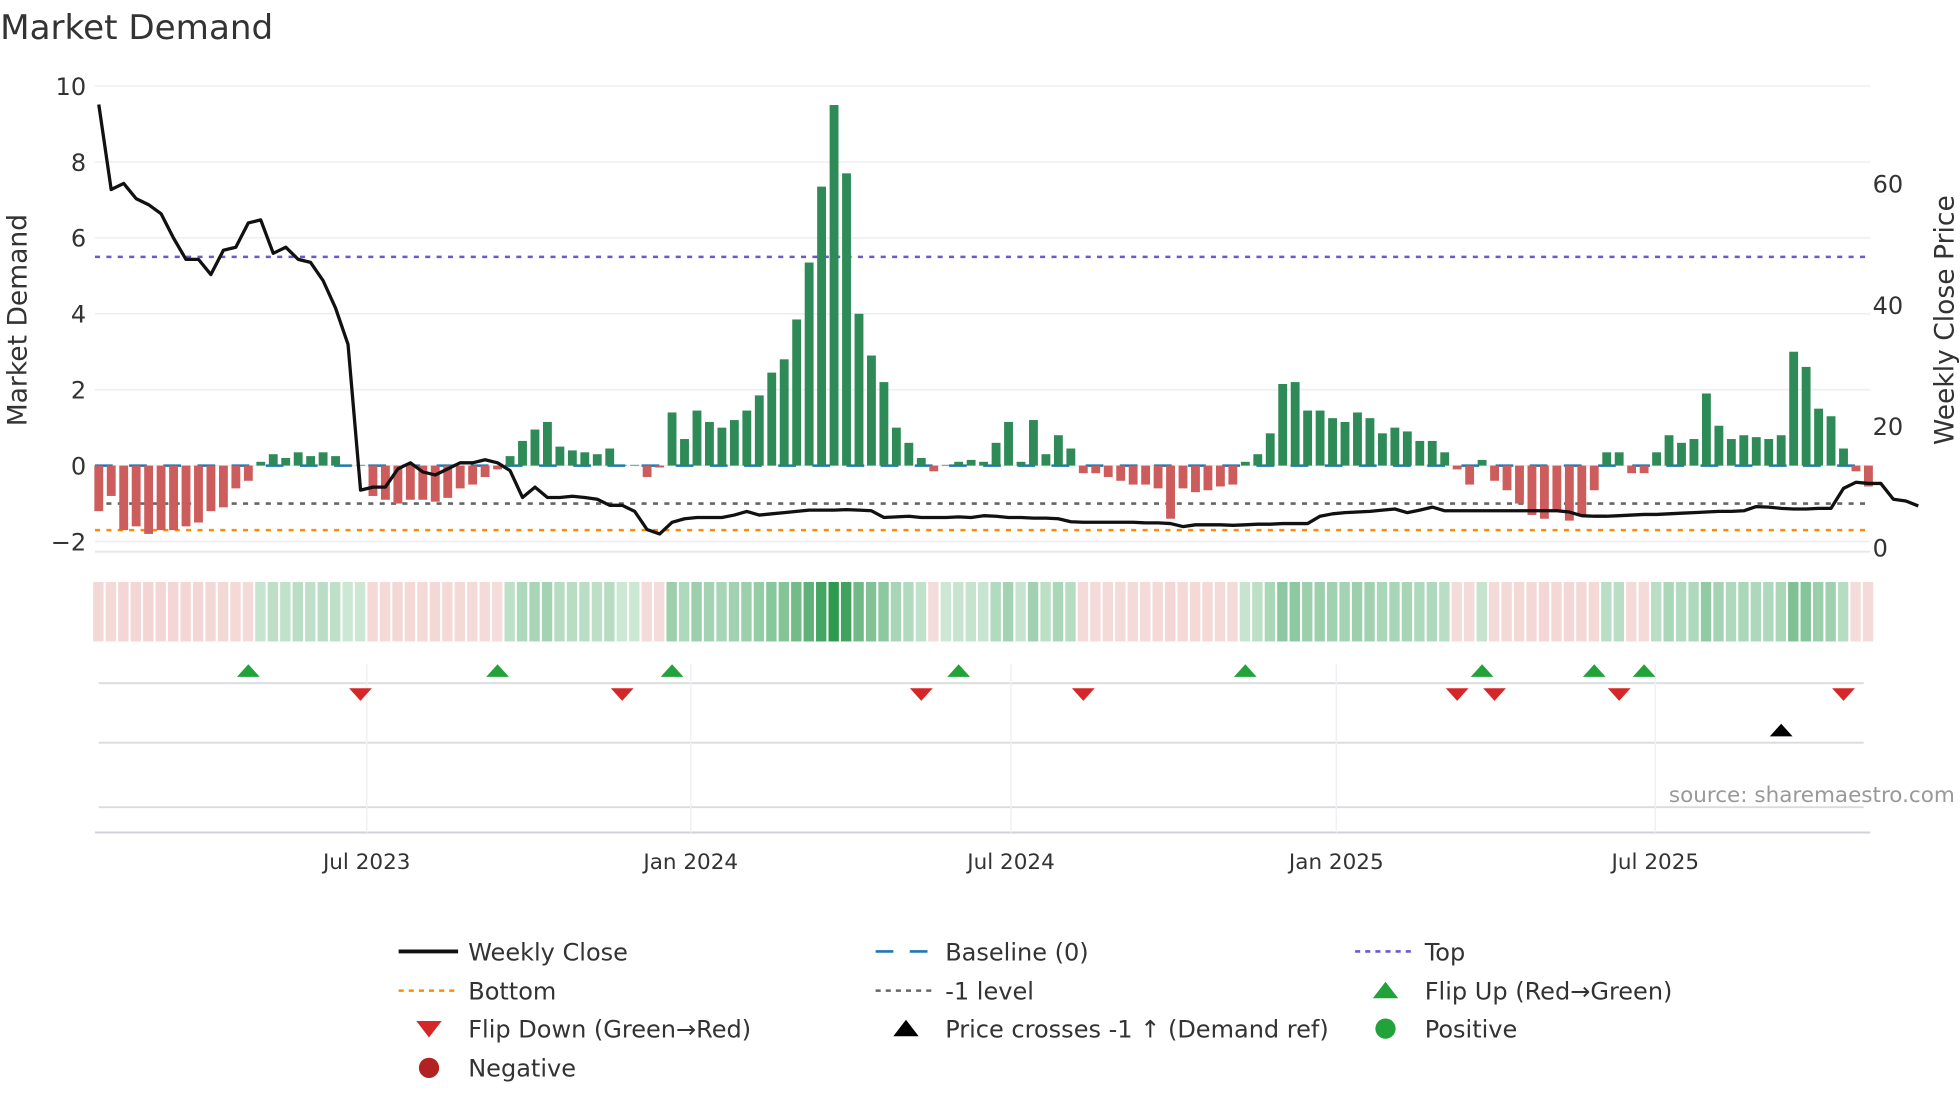 Image resolution: width=1960 pixels, height=1102 pixels. What do you see at coordinates (906, 1028) in the screenshot?
I see `legend-triangle-up-icon` at bounding box center [906, 1028].